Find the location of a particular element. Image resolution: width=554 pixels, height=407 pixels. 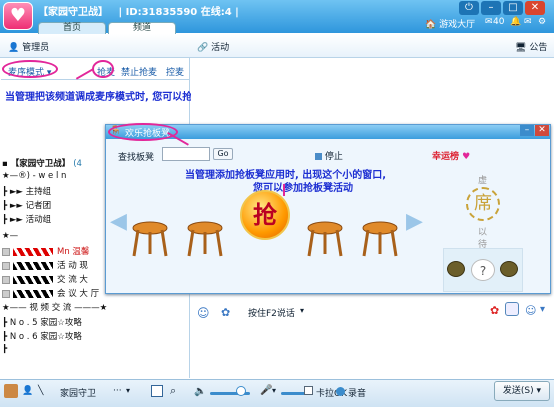

prev-arrow-icon: ◀ is located at coordinates (118, 222).